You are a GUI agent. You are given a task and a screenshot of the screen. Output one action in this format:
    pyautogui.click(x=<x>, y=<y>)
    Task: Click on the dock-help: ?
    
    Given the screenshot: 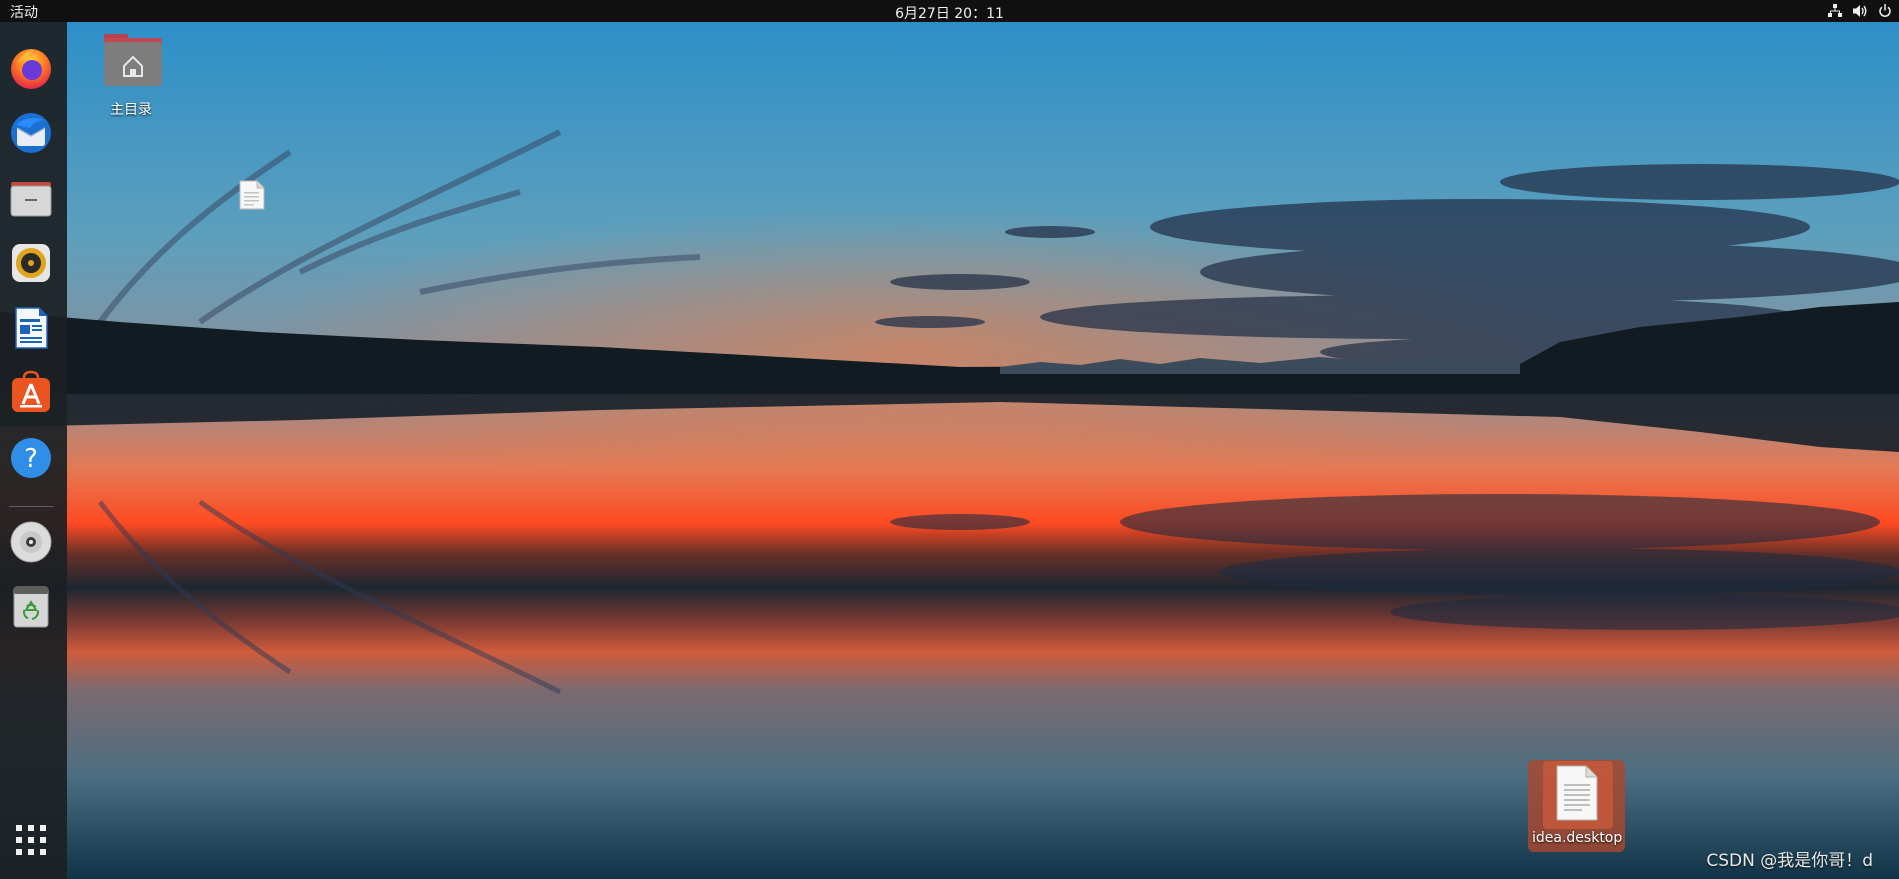 What is the action you would take?
    pyautogui.click(x=31, y=458)
    